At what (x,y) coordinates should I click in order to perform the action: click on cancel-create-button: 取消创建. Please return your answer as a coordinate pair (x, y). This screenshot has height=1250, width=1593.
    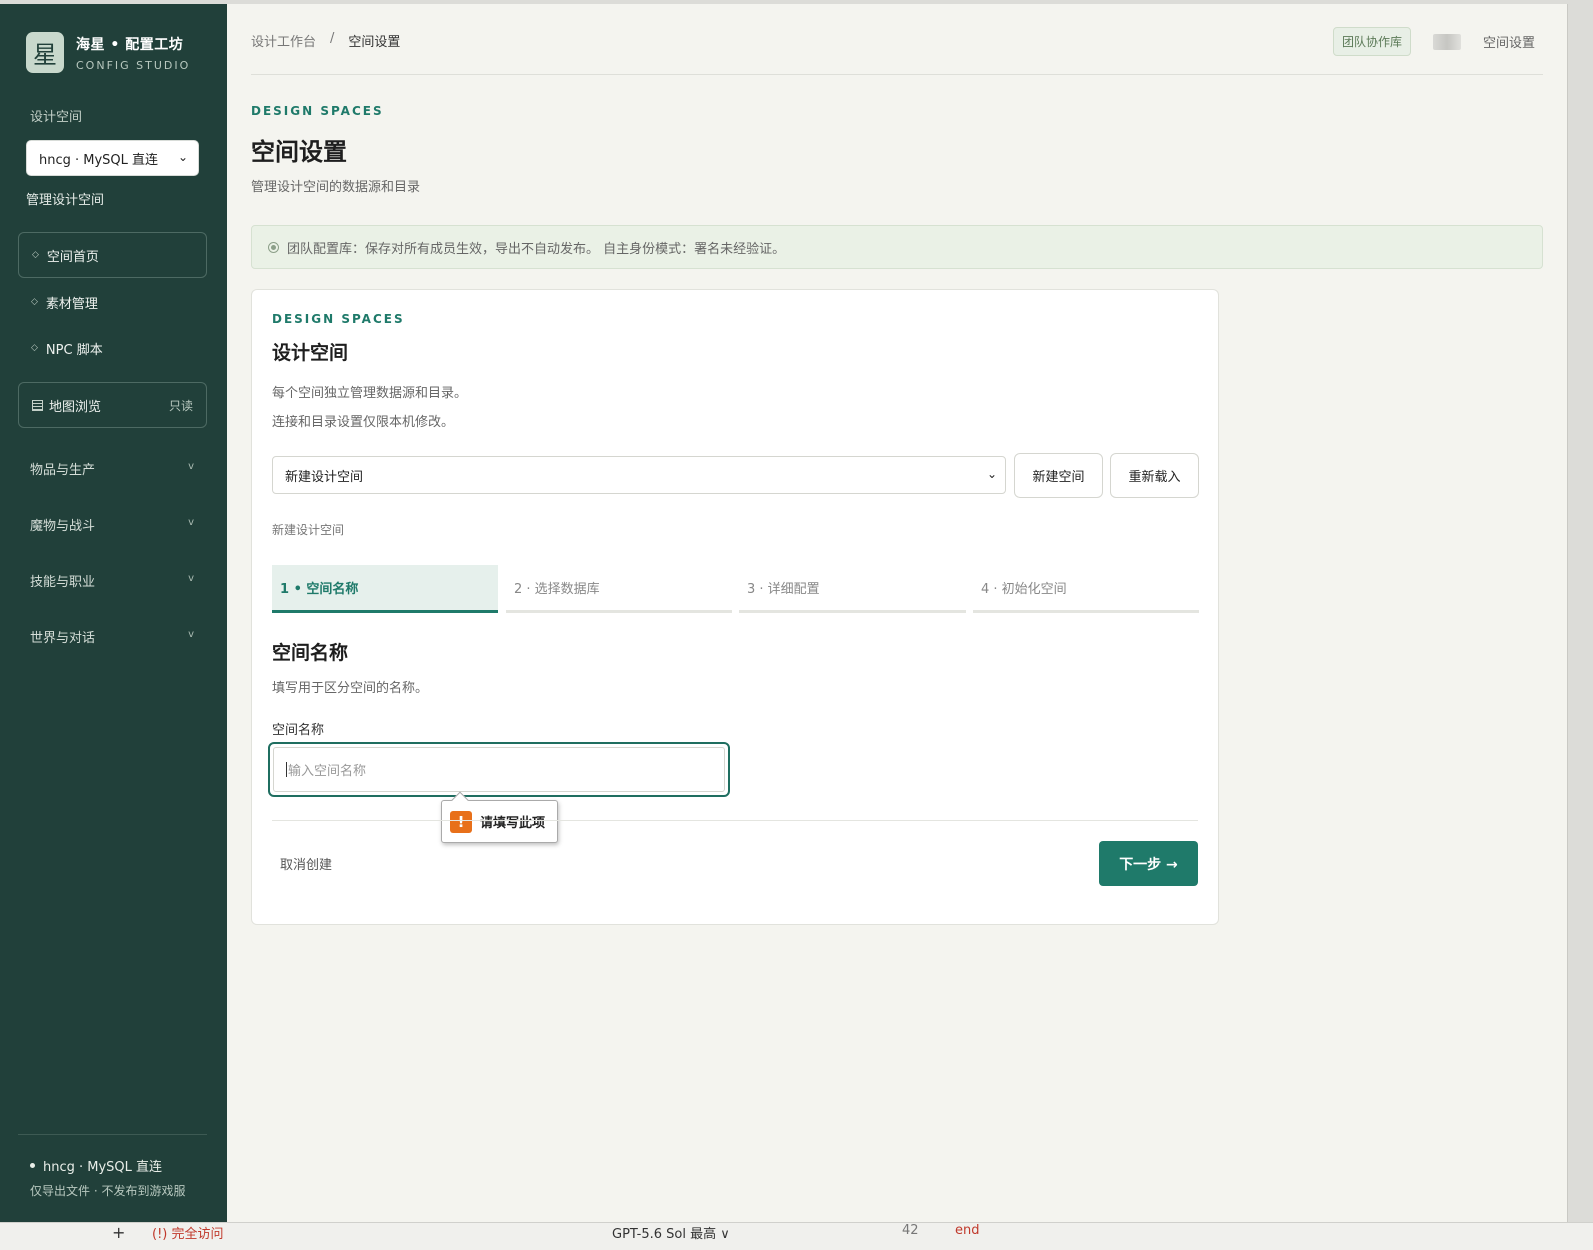
    Looking at the image, I should click on (306, 863).